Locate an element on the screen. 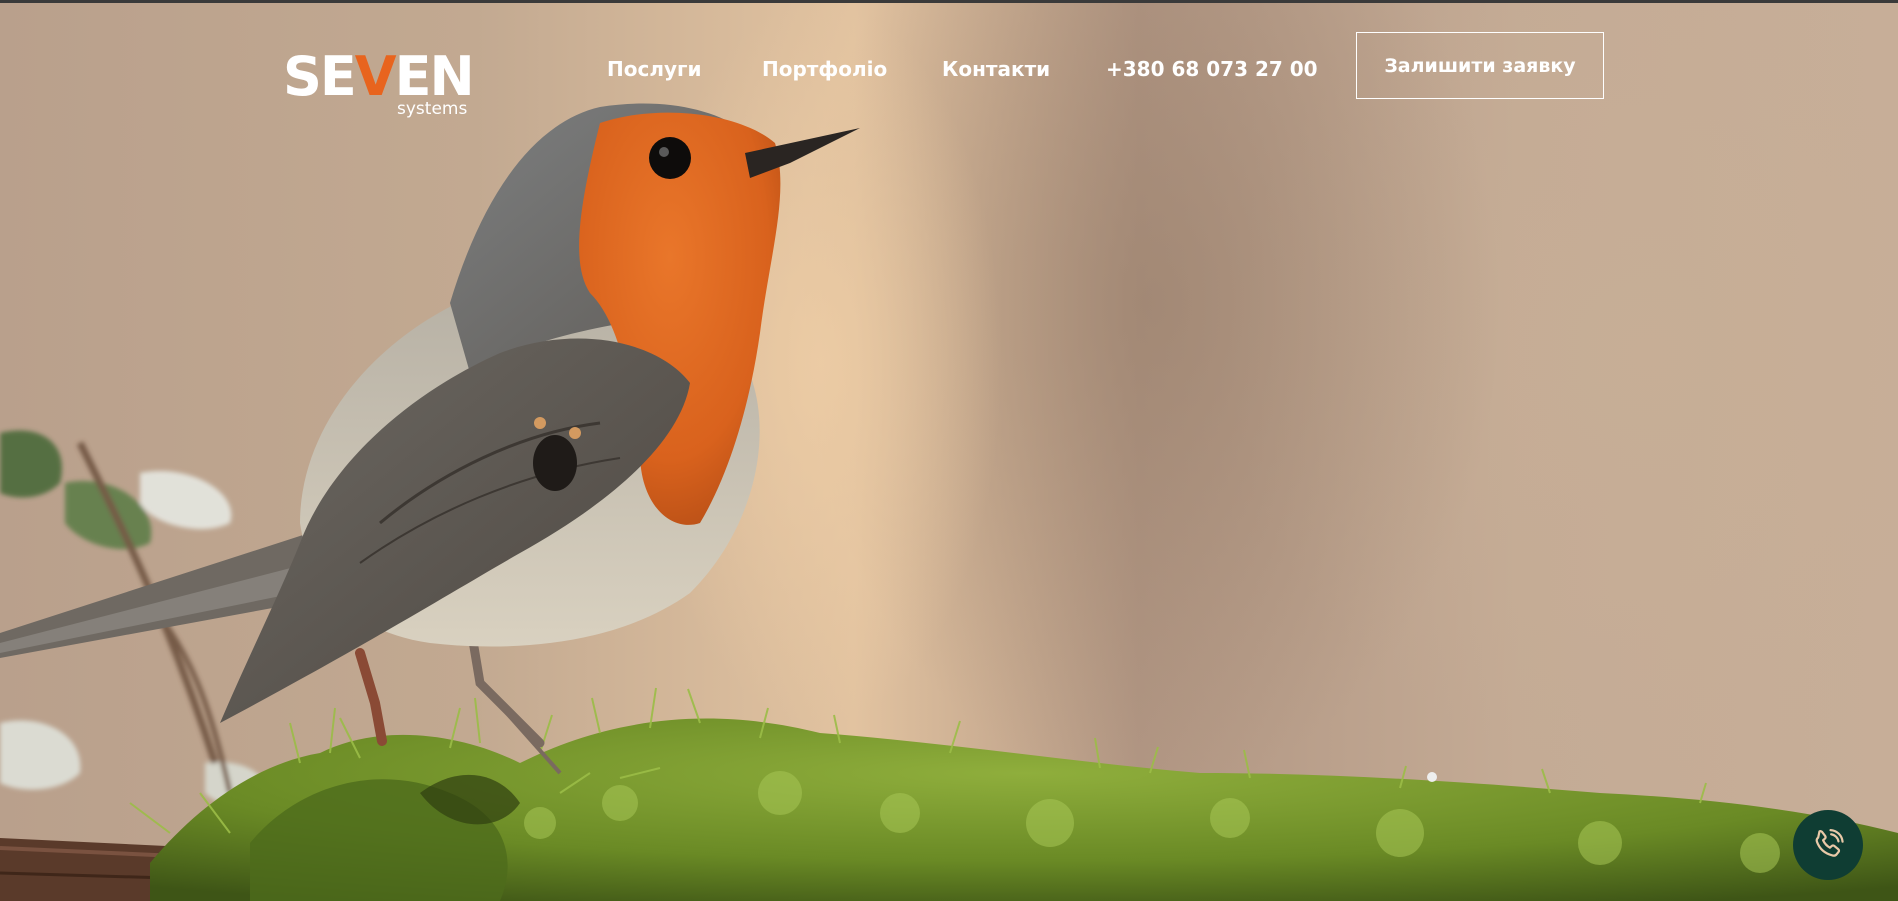 This screenshot has width=1898, height=901. nav-link-portfolio: Портфоліо is located at coordinates (824, 69).